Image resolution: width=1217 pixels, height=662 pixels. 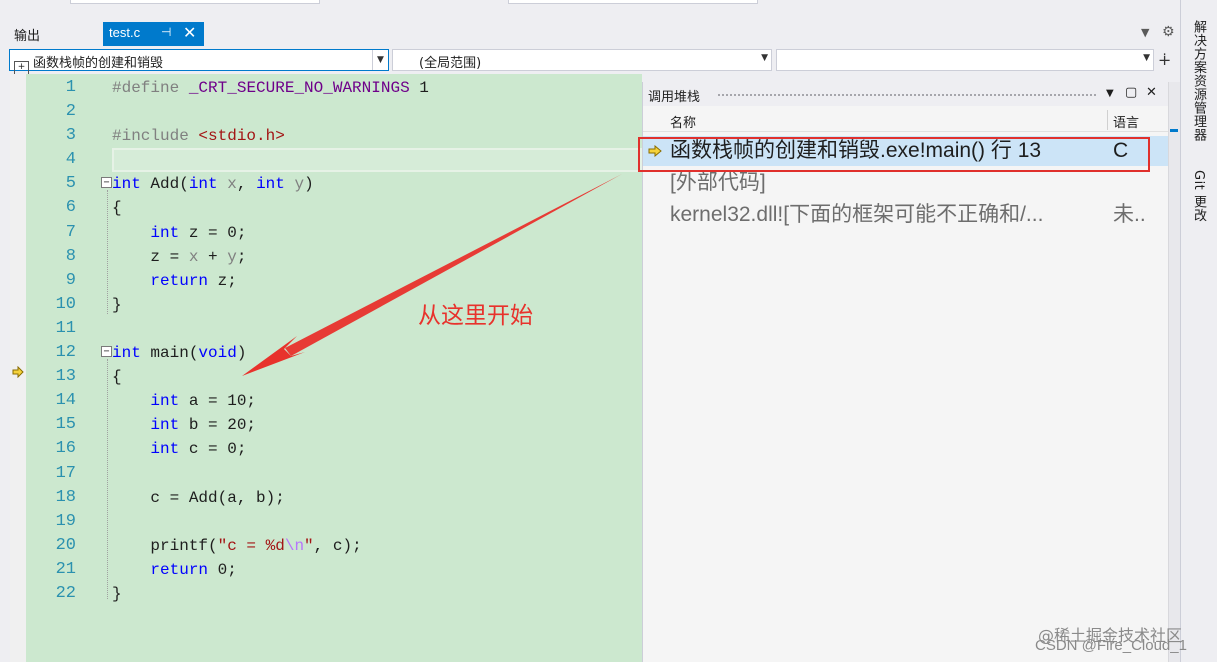 I want to click on line-number: 9, so click(x=70, y=280).